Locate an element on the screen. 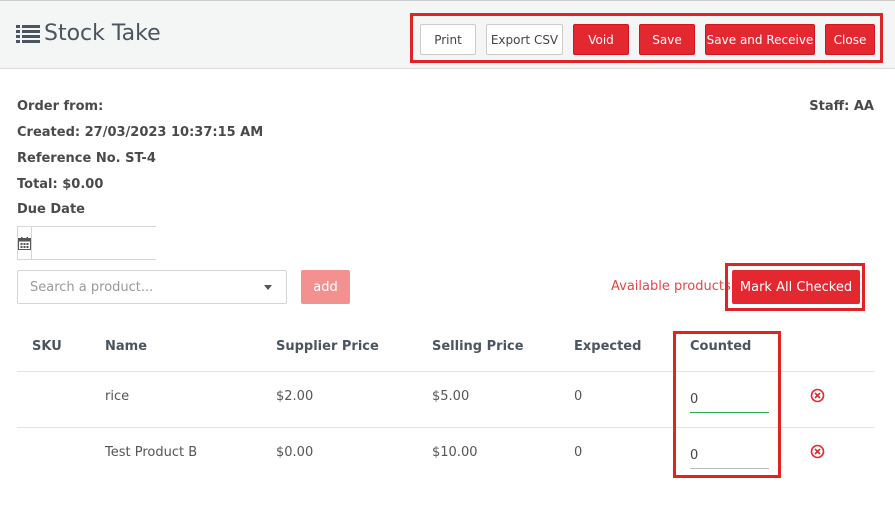 This screenshot has height=522, width=895. page-title: Stock Take is located at coordinates (102, 33).